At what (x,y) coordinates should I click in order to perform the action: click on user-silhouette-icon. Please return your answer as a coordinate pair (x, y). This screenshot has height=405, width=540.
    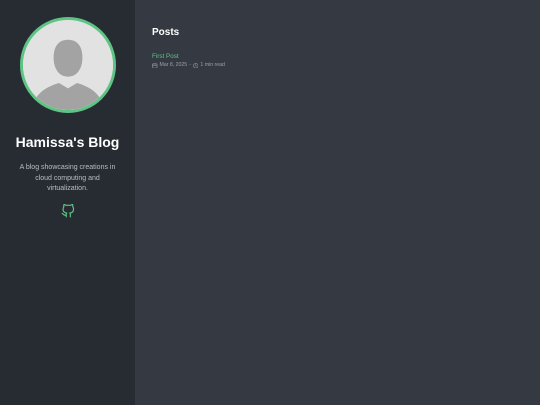
    Looking at the image, I should click on (67, 65).